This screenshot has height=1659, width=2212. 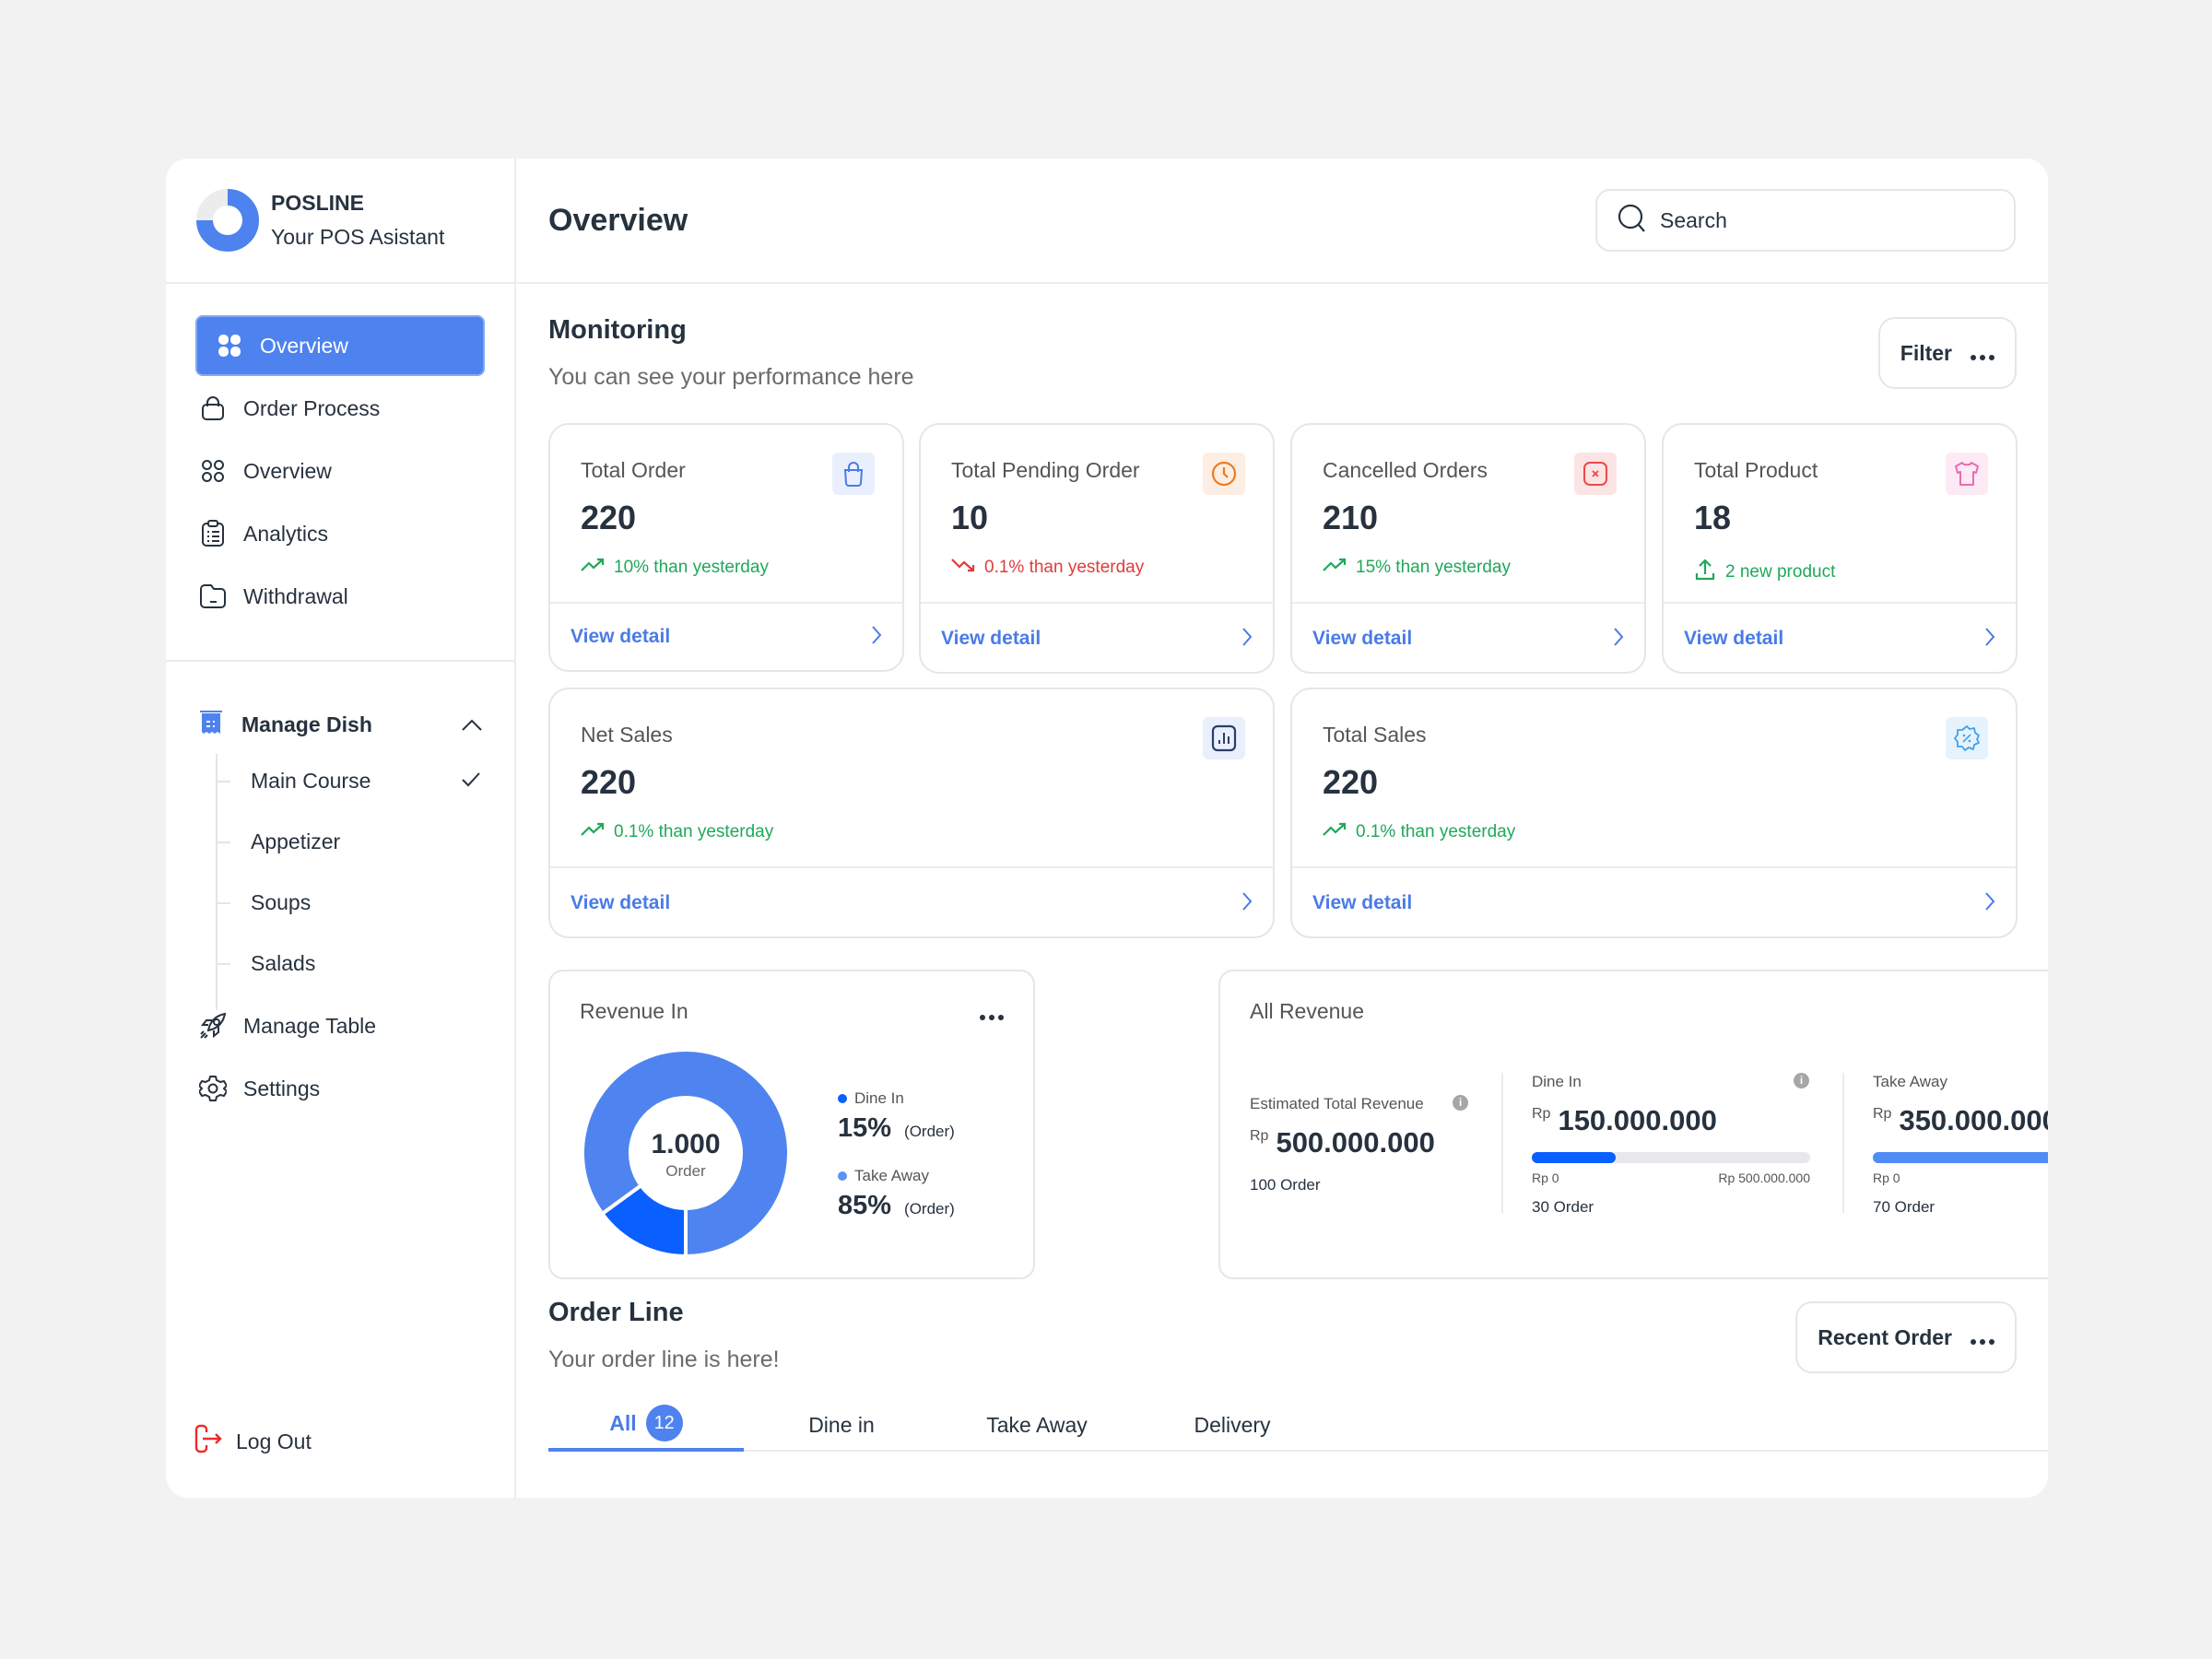 I want to click on stat-trend: 0.1% than yesterday, so click(x=677, y=832).